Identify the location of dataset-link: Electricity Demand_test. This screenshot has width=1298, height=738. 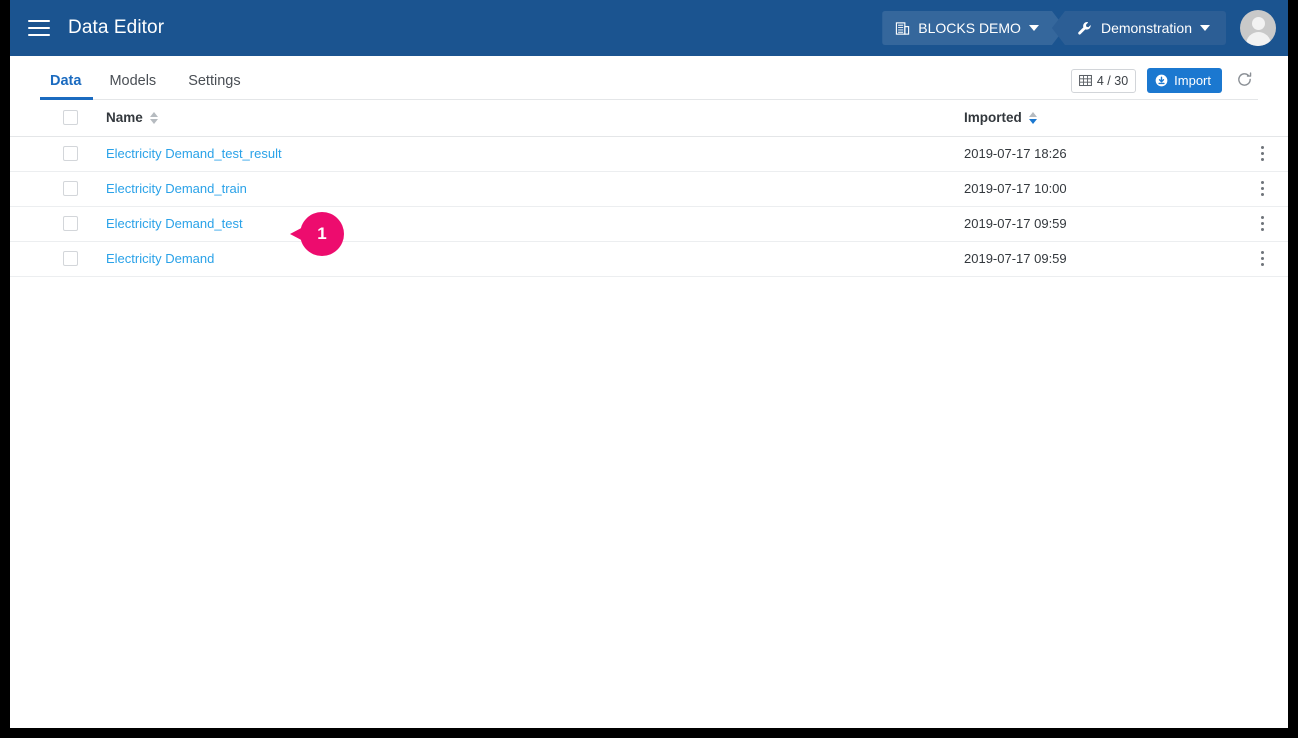
(174, 223).